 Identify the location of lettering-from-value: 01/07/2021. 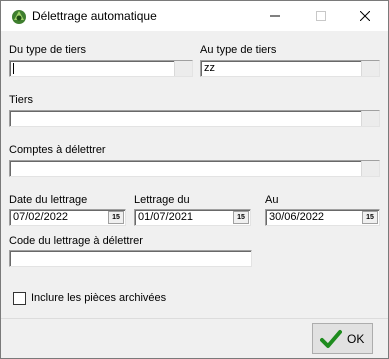
(166, 217).